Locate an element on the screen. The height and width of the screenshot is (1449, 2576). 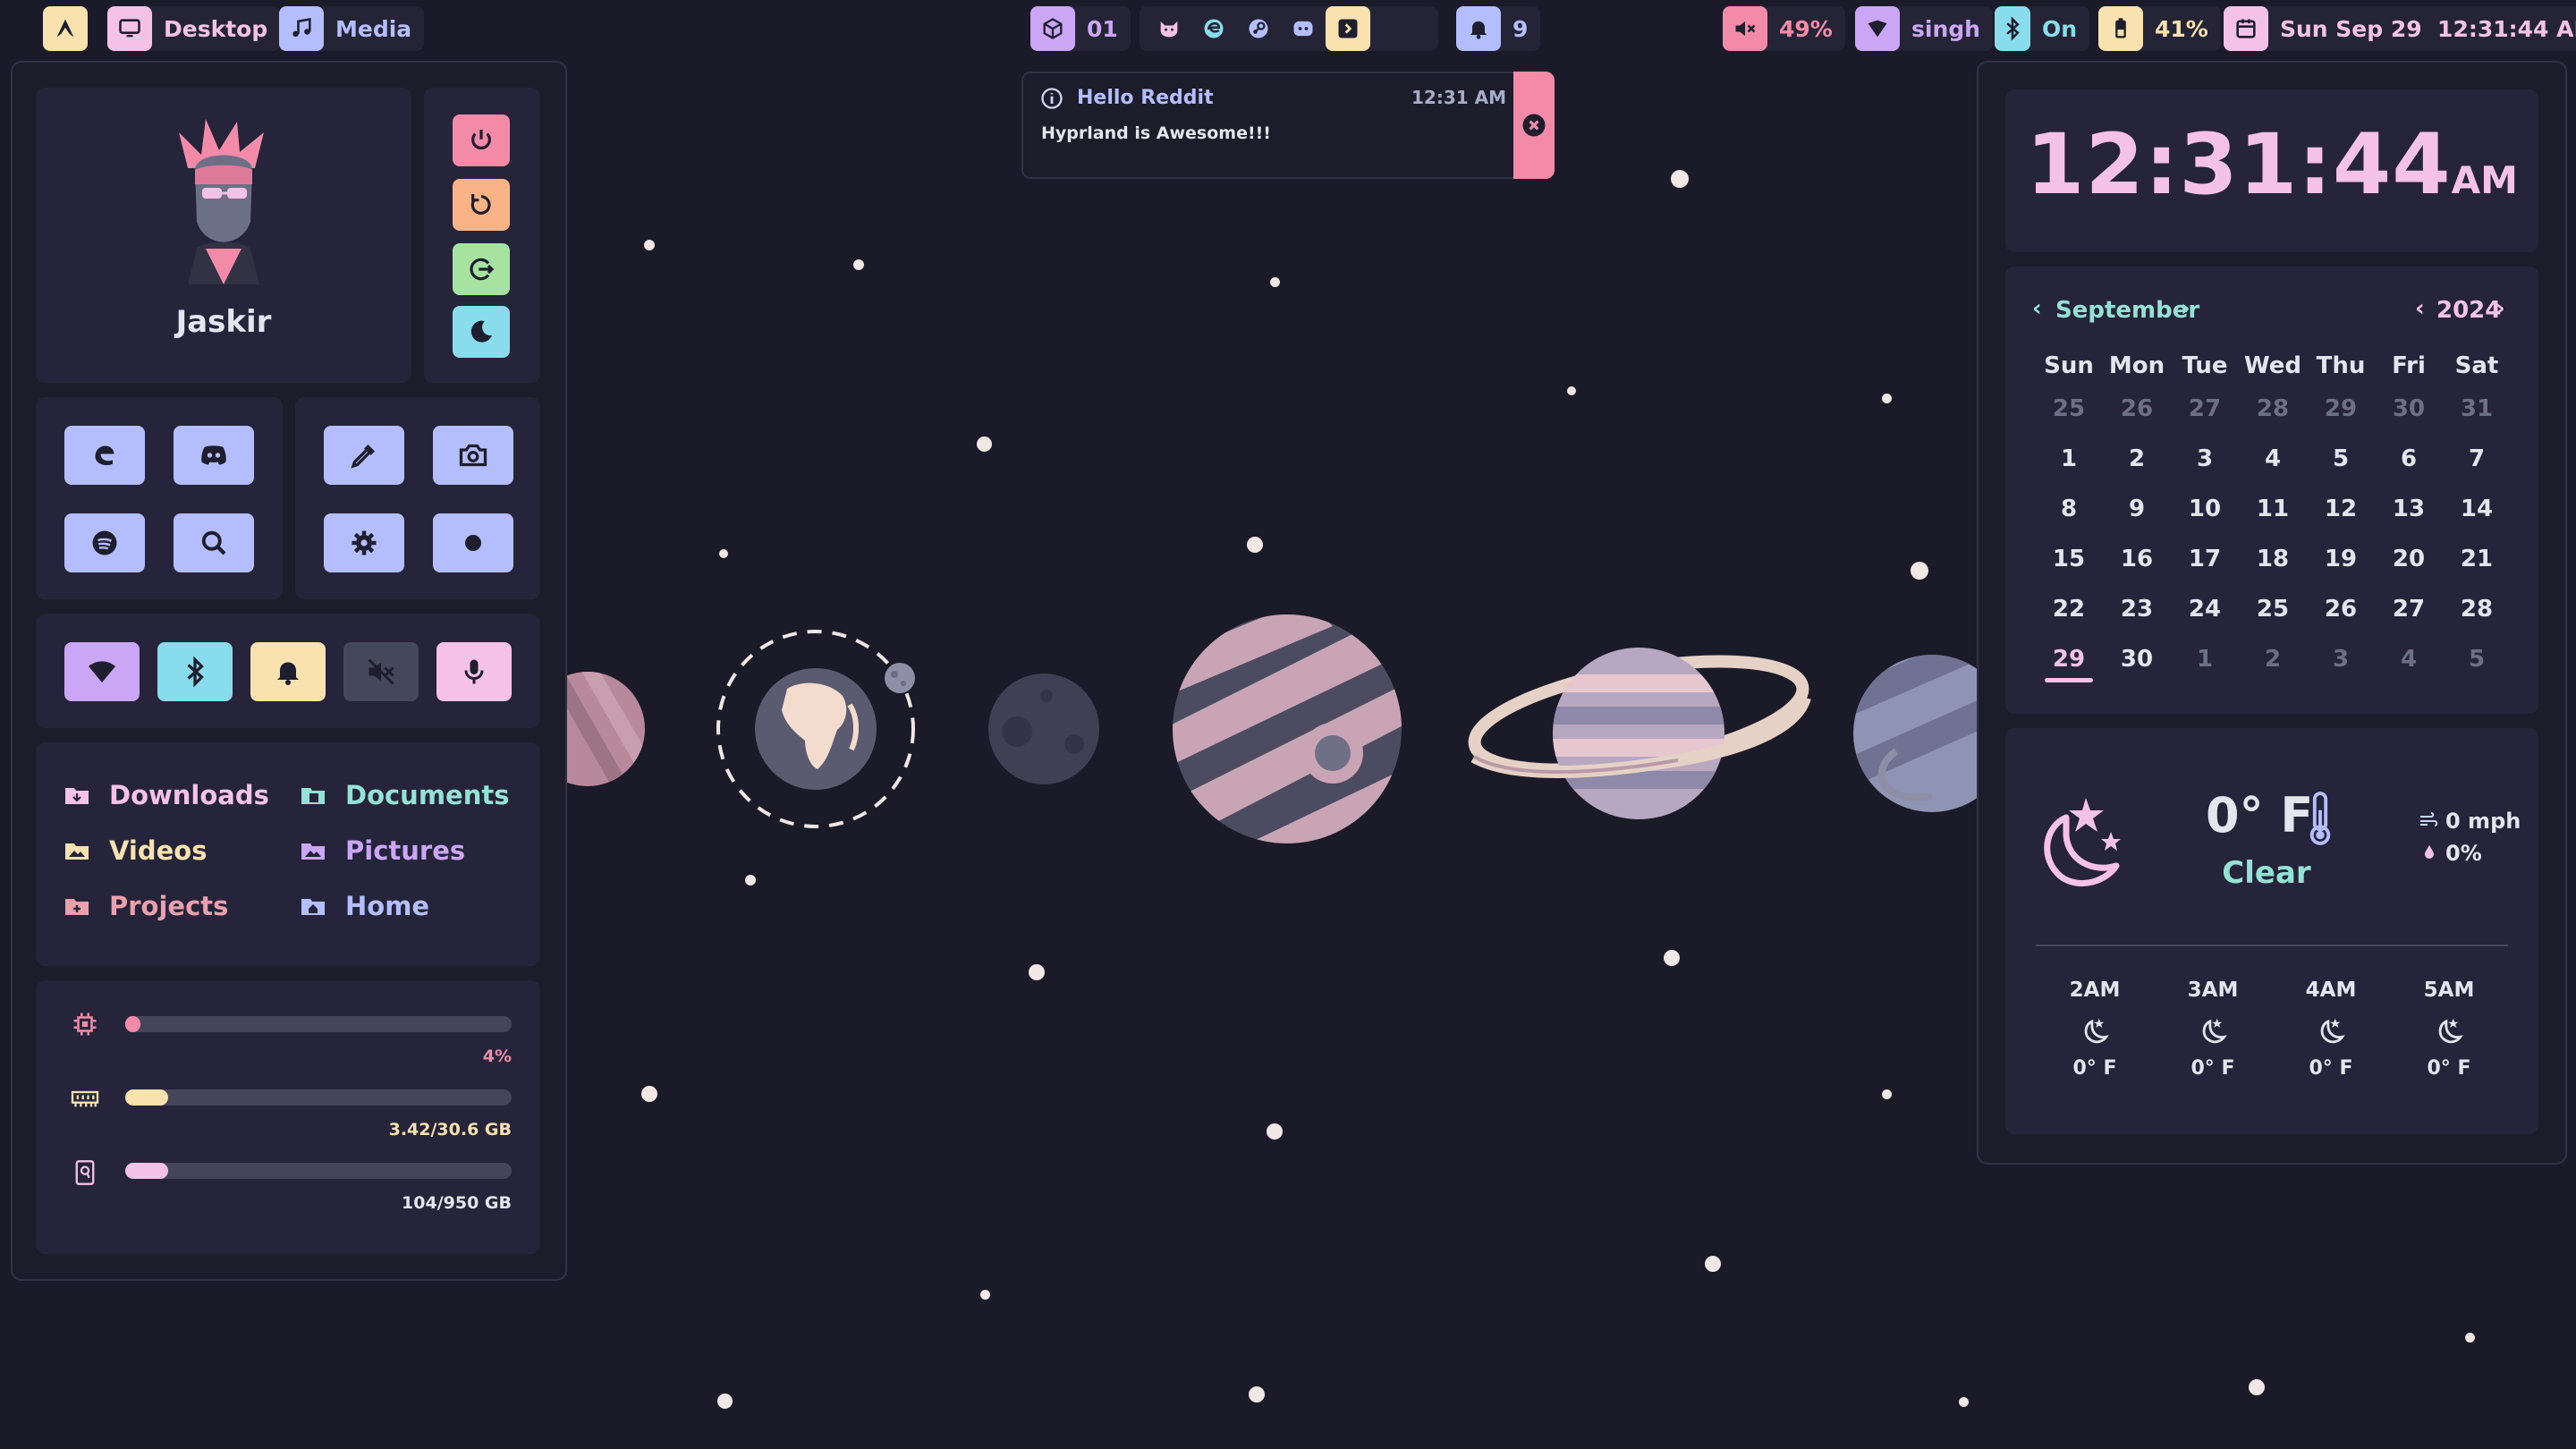
prev-year-button: ‹ is located at coordinates (2420, 308).